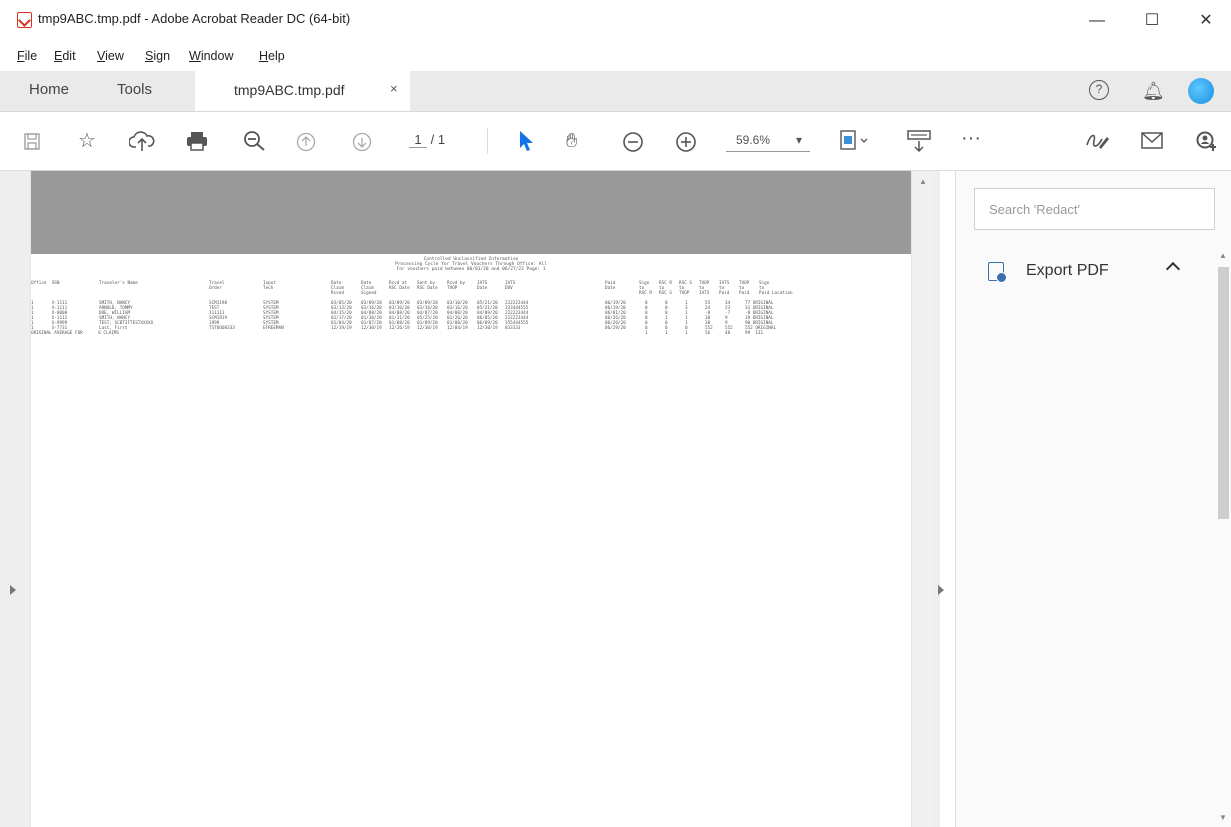 The height and width of the screenshot is (827, 1231). I want to click on close-tab-button: ×, so click(394, 88).